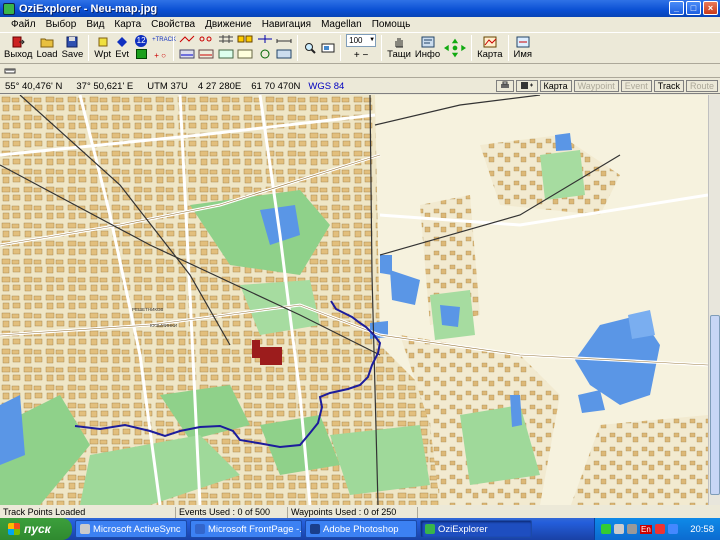 The height and width of the screenshot is (540, 720). What do you see at coordinates (200, 529) in the screenshot?
I see `frontpage-icon` at bounding box center [200, 529].